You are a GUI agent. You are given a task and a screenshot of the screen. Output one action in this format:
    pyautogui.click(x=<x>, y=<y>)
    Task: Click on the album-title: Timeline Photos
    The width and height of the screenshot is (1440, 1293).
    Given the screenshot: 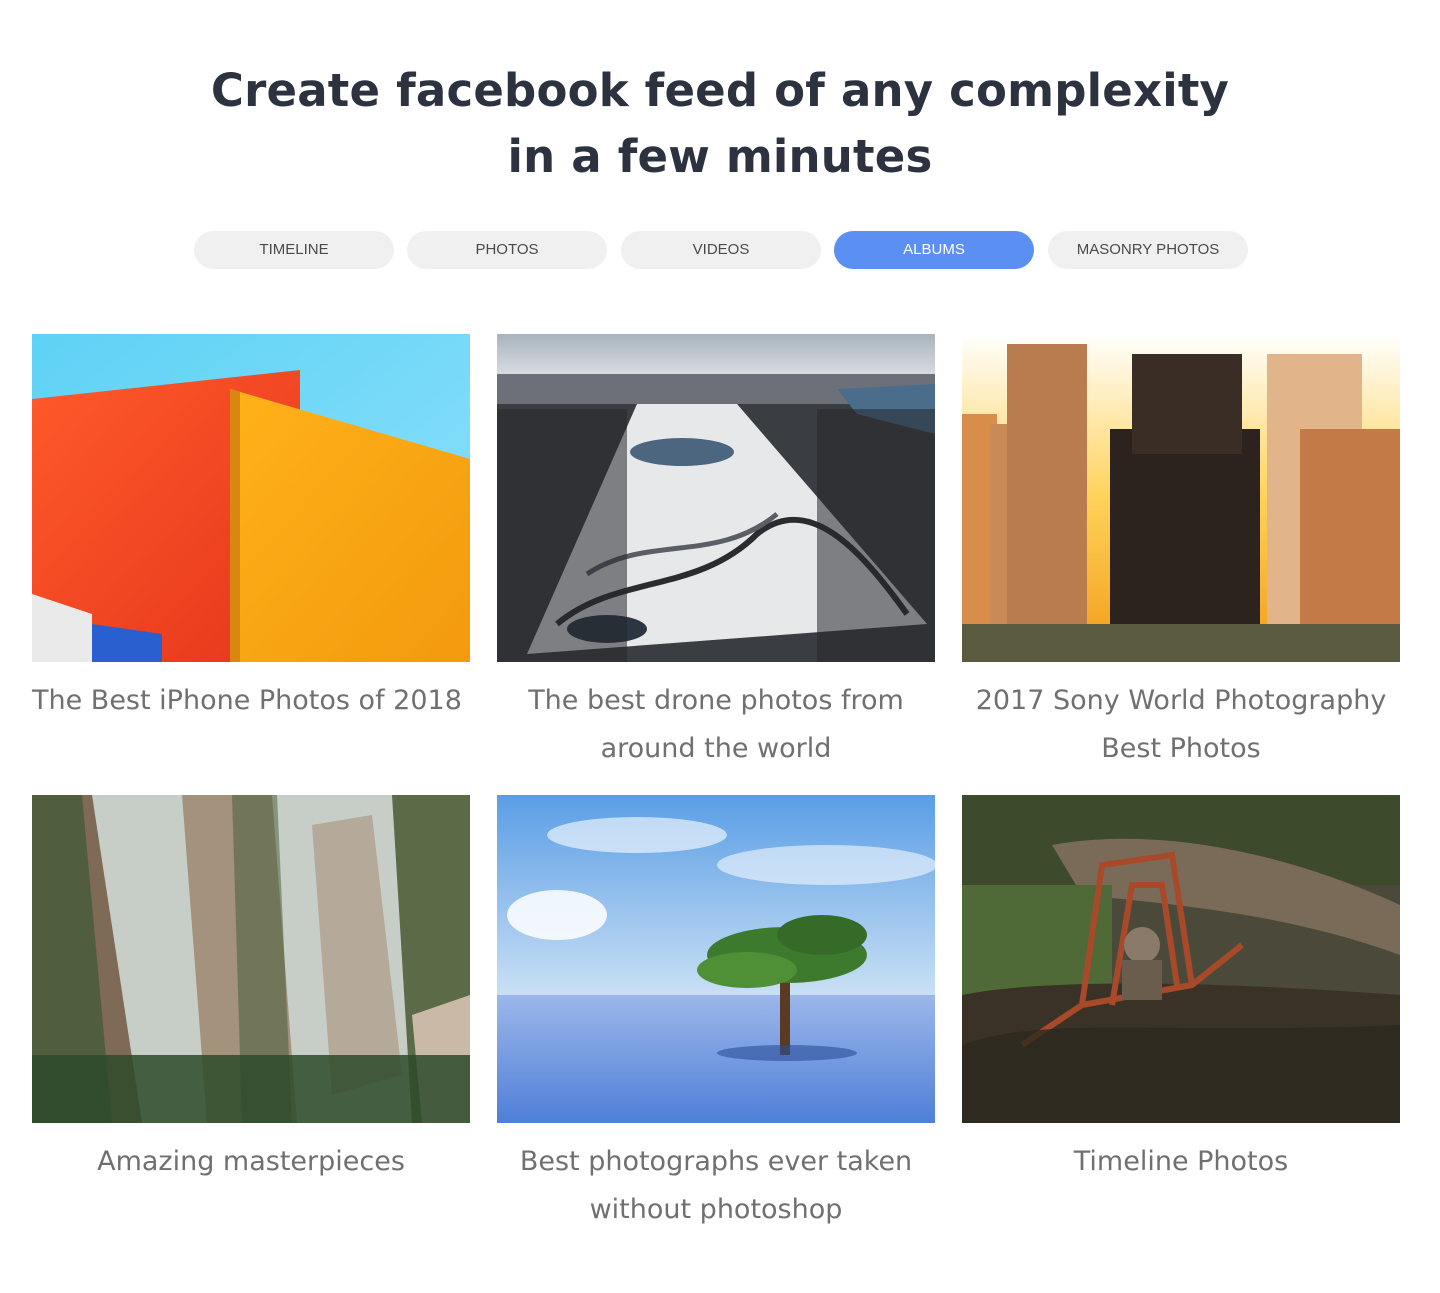 What is the action you would take?
    pyautogui.click(x=1181, y=1162)
    